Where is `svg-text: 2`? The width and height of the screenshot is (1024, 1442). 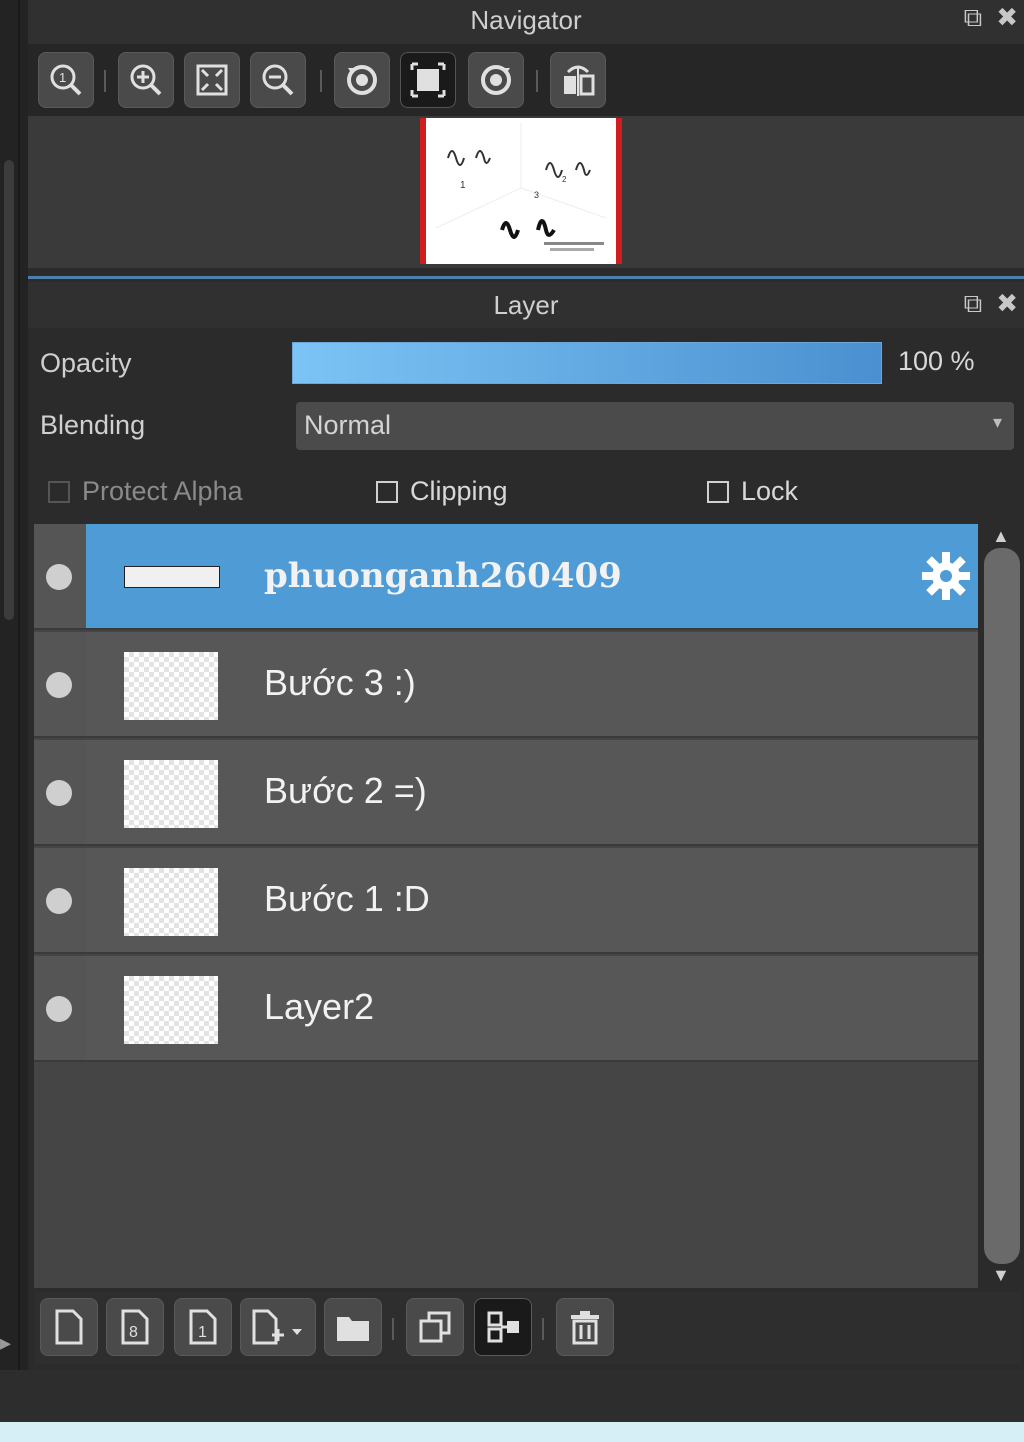
svg-text: 2 is located at coordinates (564, 179).